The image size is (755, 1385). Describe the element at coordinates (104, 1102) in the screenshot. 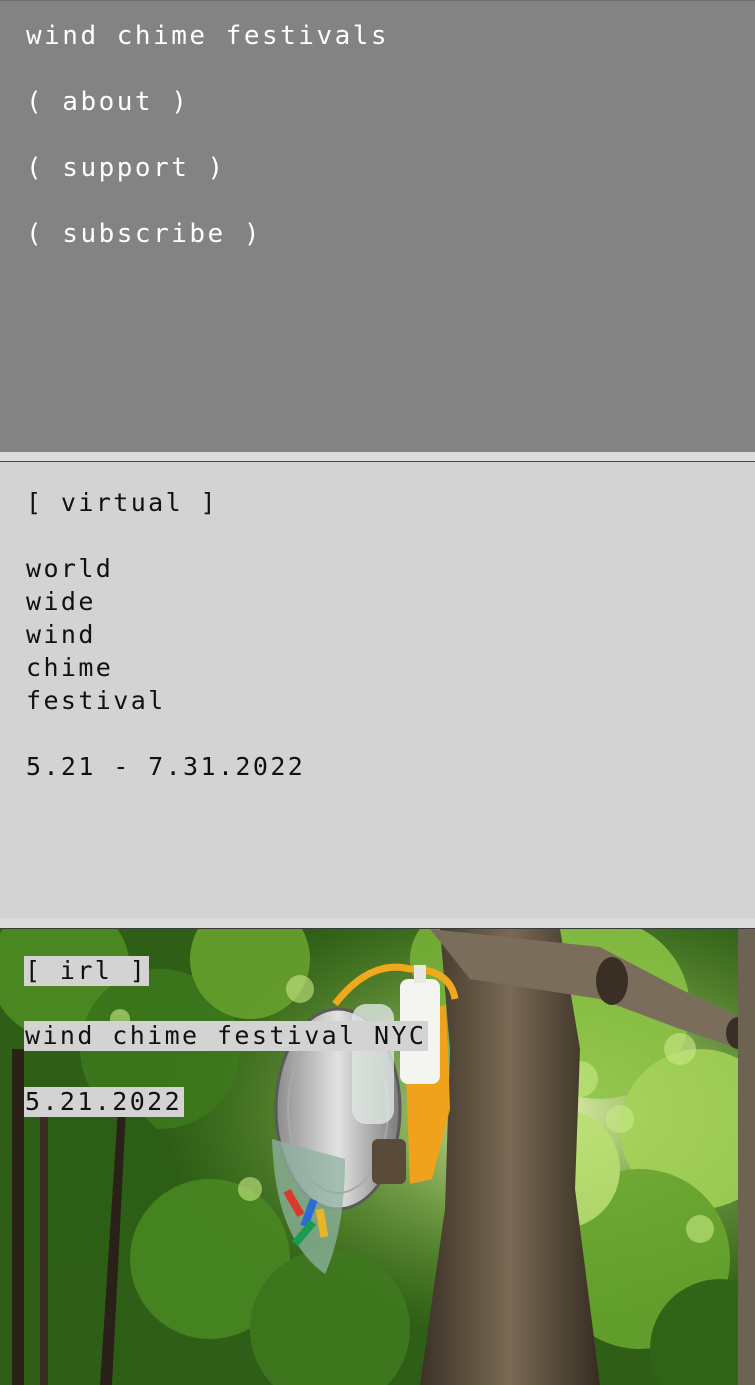

I see `irl-event-date: 5.21.2022` at that location.